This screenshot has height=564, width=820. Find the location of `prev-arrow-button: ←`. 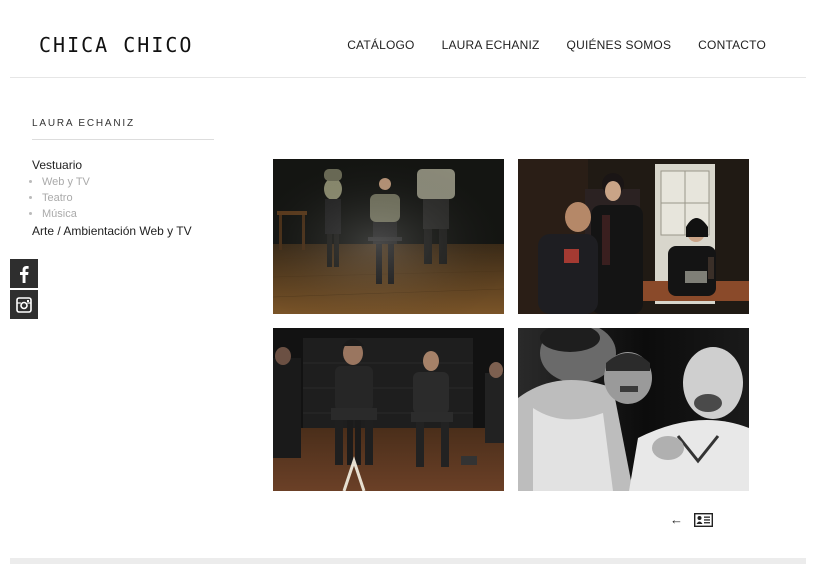

prev-arrow-button: ← is located at coordinates (676, 519).